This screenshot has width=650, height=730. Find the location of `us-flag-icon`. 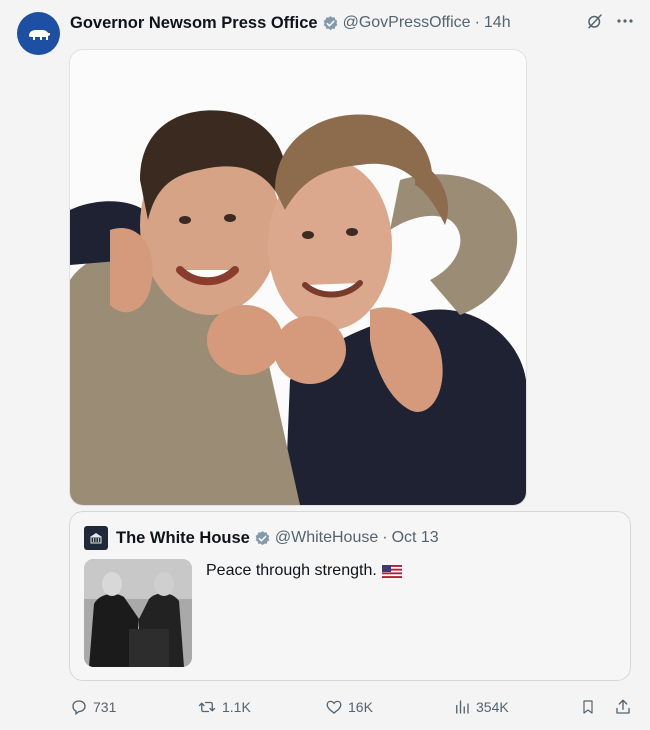

us-flag-icon is located at coordinates (391, 571).